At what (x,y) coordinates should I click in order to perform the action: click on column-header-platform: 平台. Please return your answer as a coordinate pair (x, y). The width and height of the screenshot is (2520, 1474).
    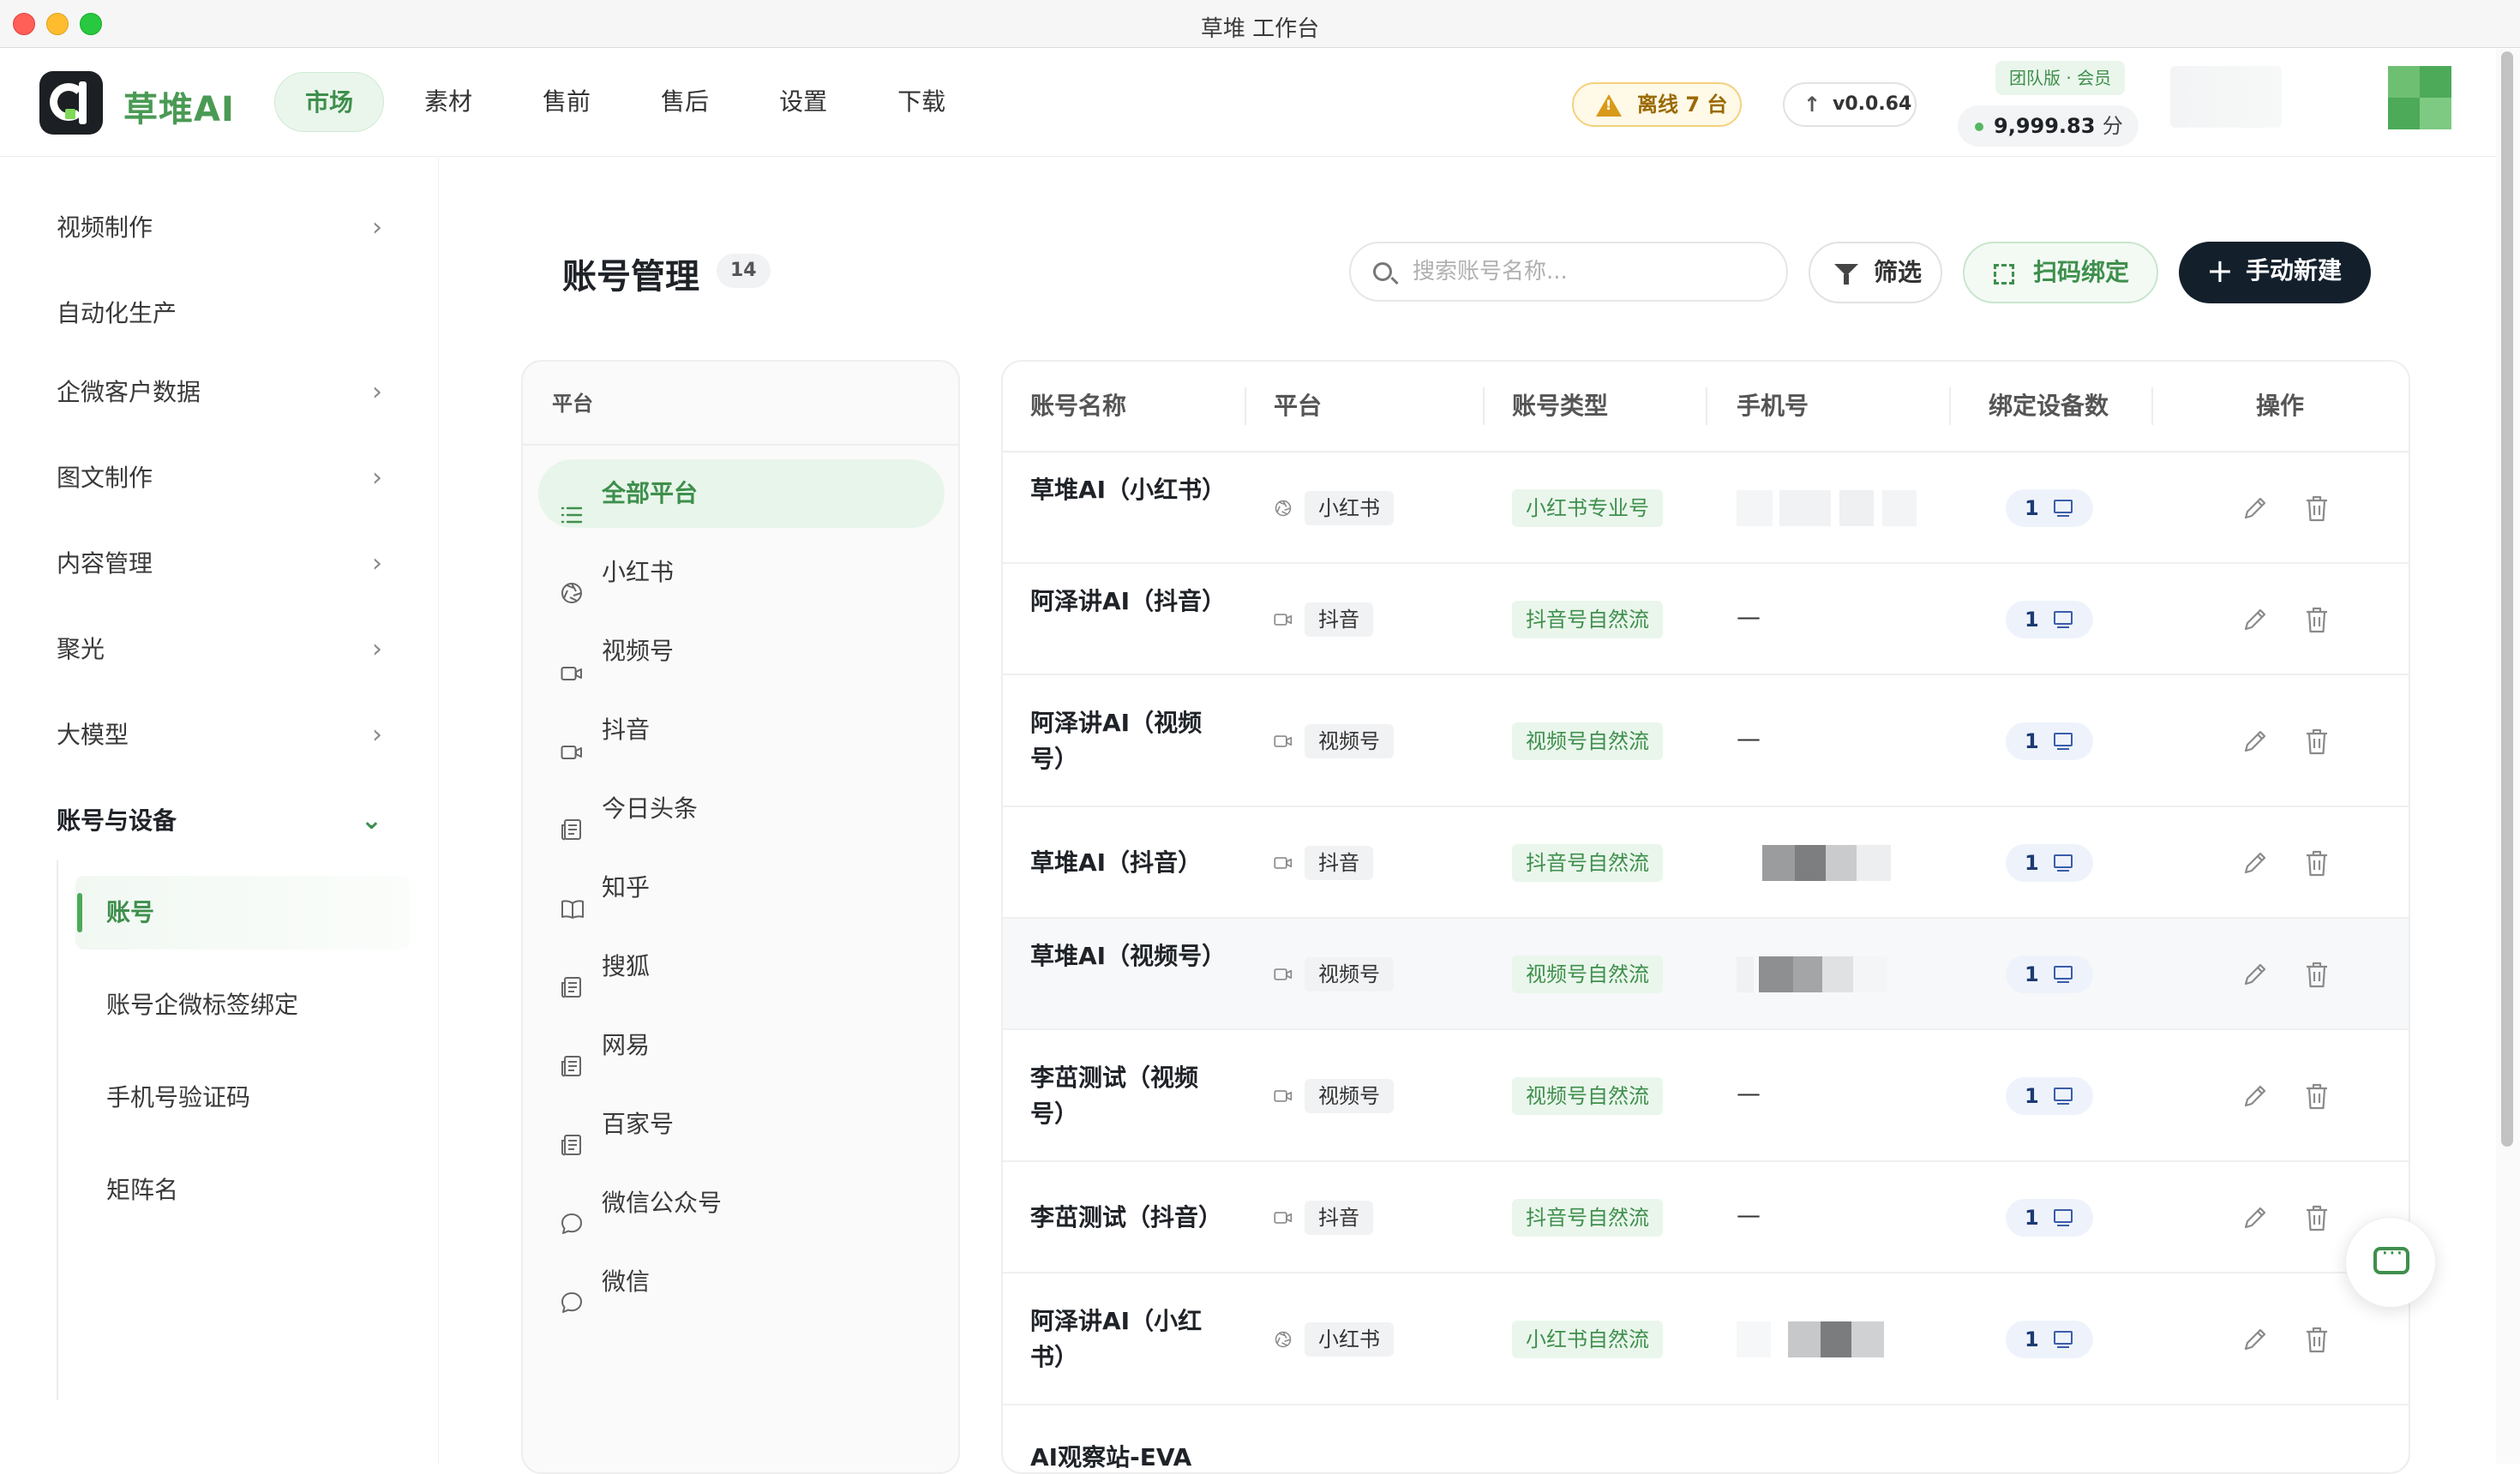
    Looking at the image, I should click on (1298, 406).